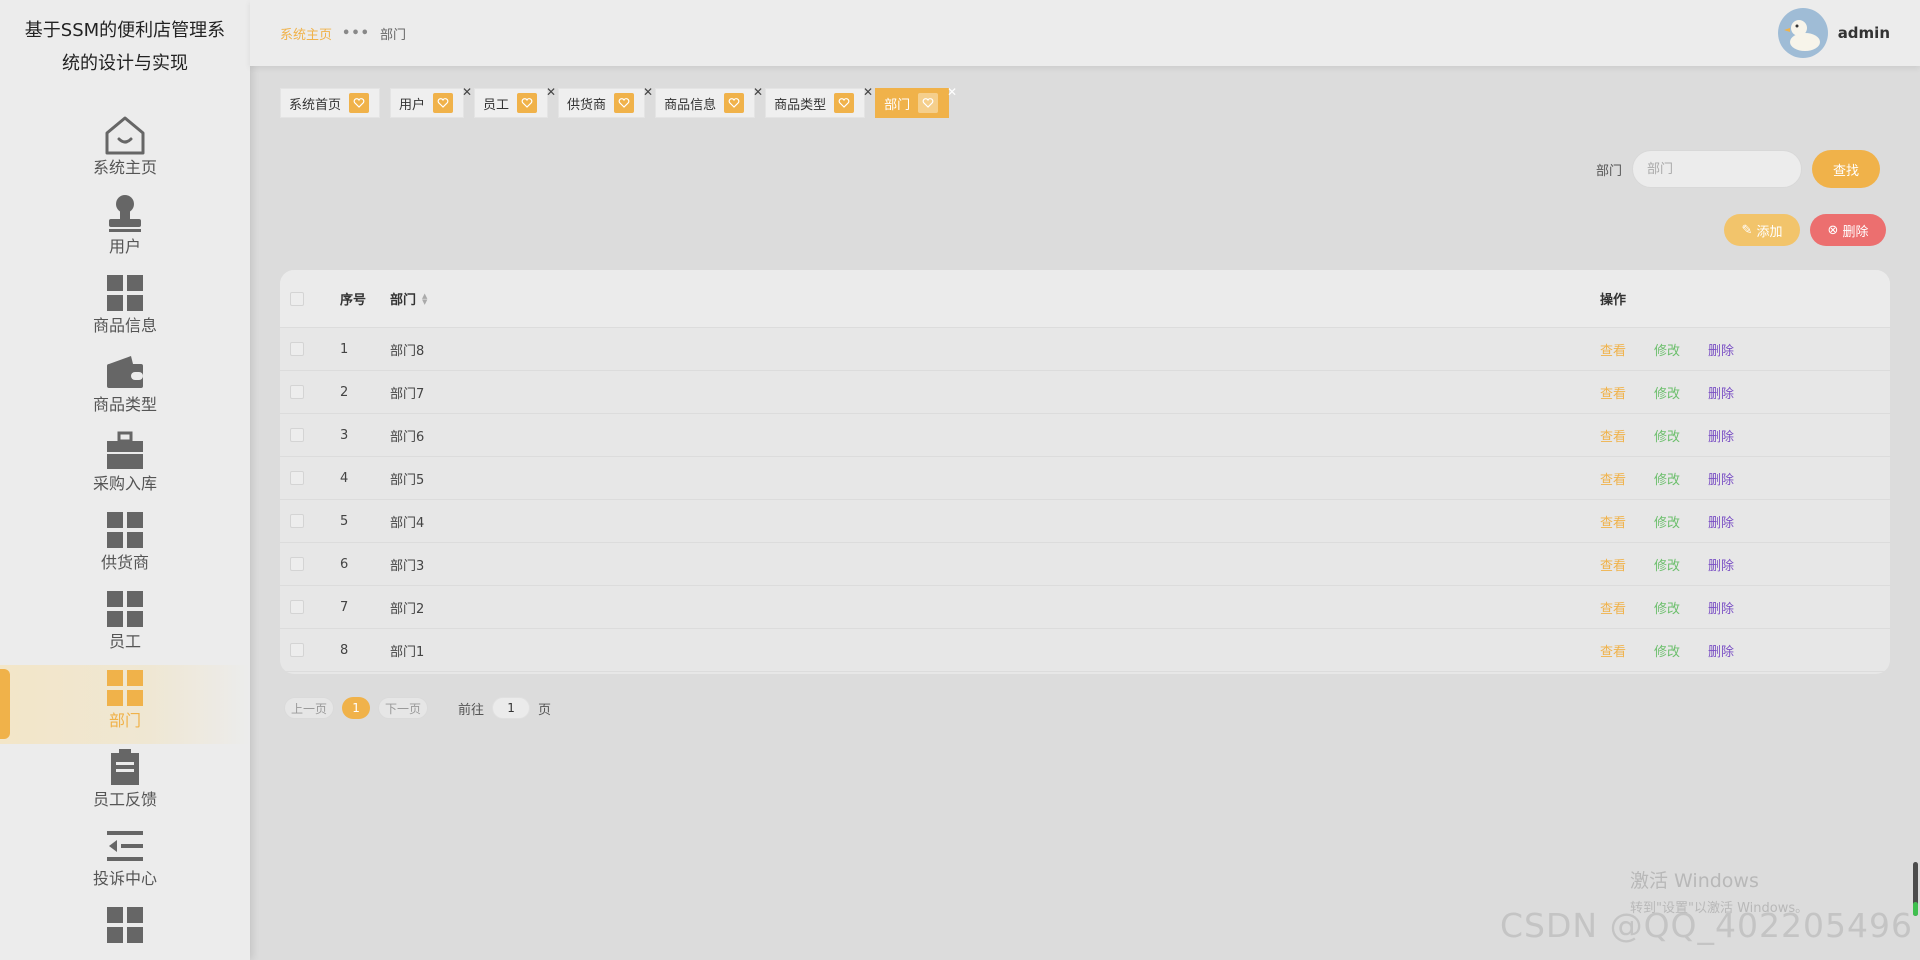 The image size is (1920, 960). I want to click on username: admin, so click(1864, 33).